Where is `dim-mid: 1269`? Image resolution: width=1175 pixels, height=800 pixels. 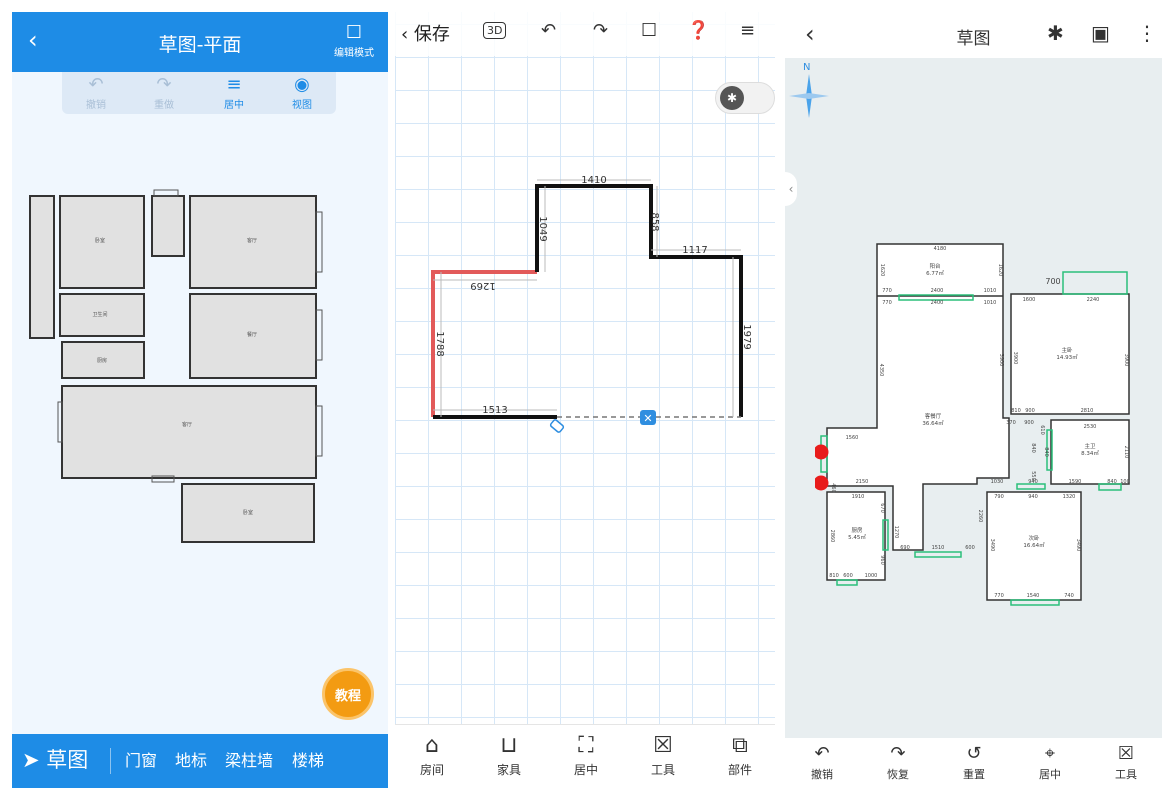
dim-mid: 1269 is located at coordinates (482, 285).